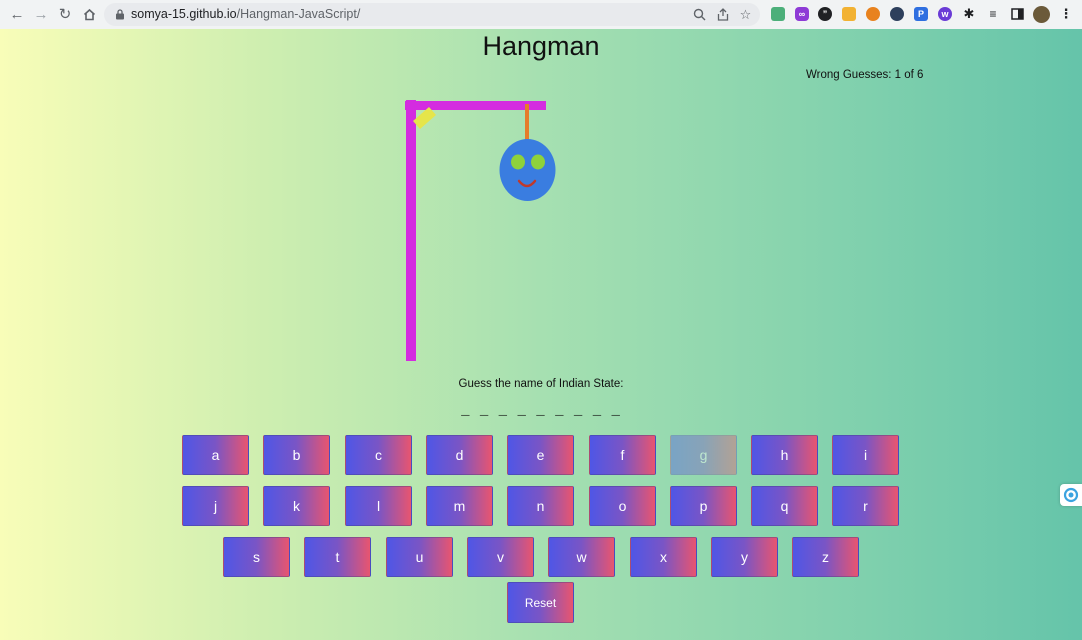 The height and width of the screenshot is (640, 1082). I want to click on lock-icon, so click(120, 14).